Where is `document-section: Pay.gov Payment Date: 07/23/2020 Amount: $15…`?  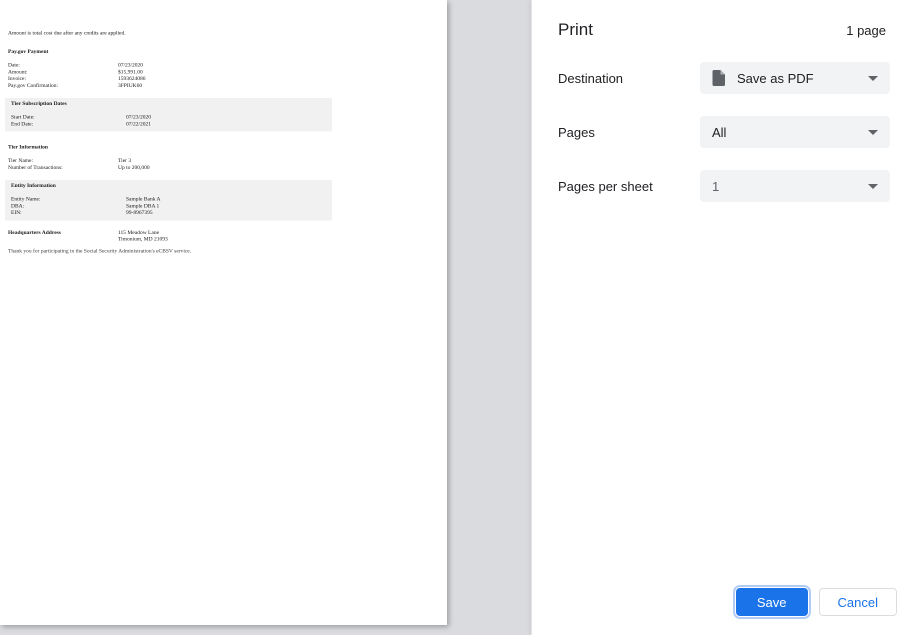
document-section: Pay.gov Payment Date: 07/23/2020 Amount: $15… is located at coordinates (223, 68).